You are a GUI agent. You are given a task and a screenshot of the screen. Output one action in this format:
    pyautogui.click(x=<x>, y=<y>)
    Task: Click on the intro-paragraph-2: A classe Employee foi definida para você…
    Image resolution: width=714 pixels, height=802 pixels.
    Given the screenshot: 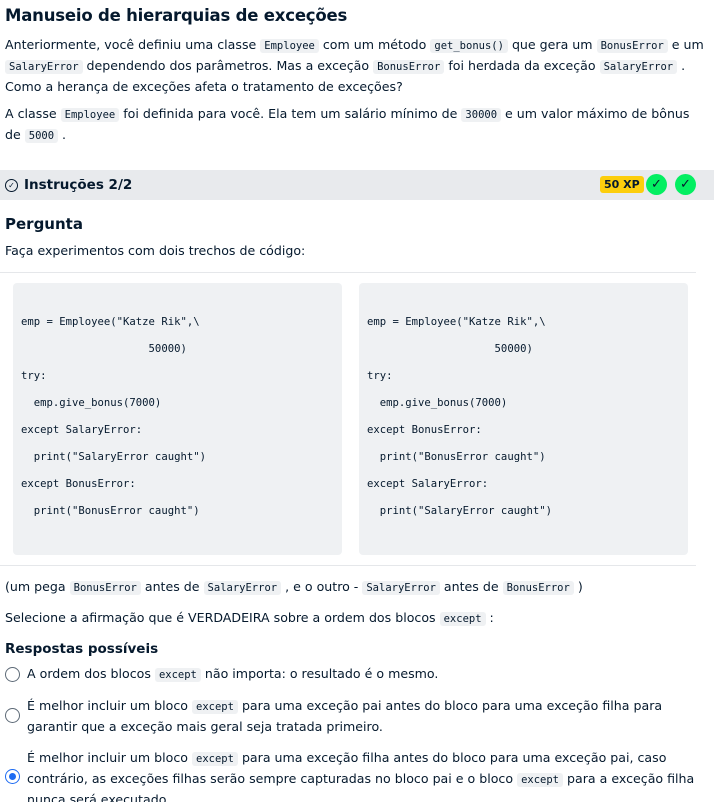 What is the action you would take?
    pyautogui.click(x=347, y=124)
    